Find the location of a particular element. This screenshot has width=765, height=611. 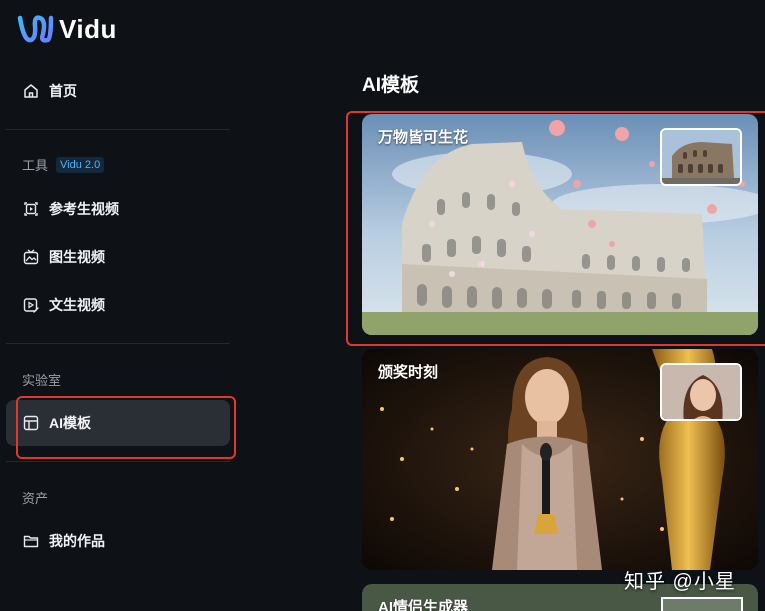

nav-text-to-video: 文生视频 is located at coordinates (118, 305).